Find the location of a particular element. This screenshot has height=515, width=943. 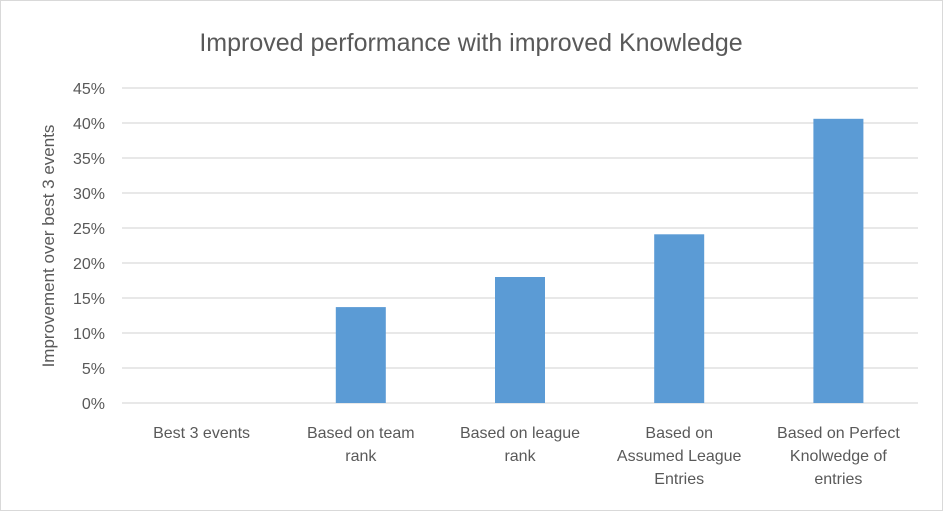

x-tick-label: Based on league rank is located at coordinates (520, 445).